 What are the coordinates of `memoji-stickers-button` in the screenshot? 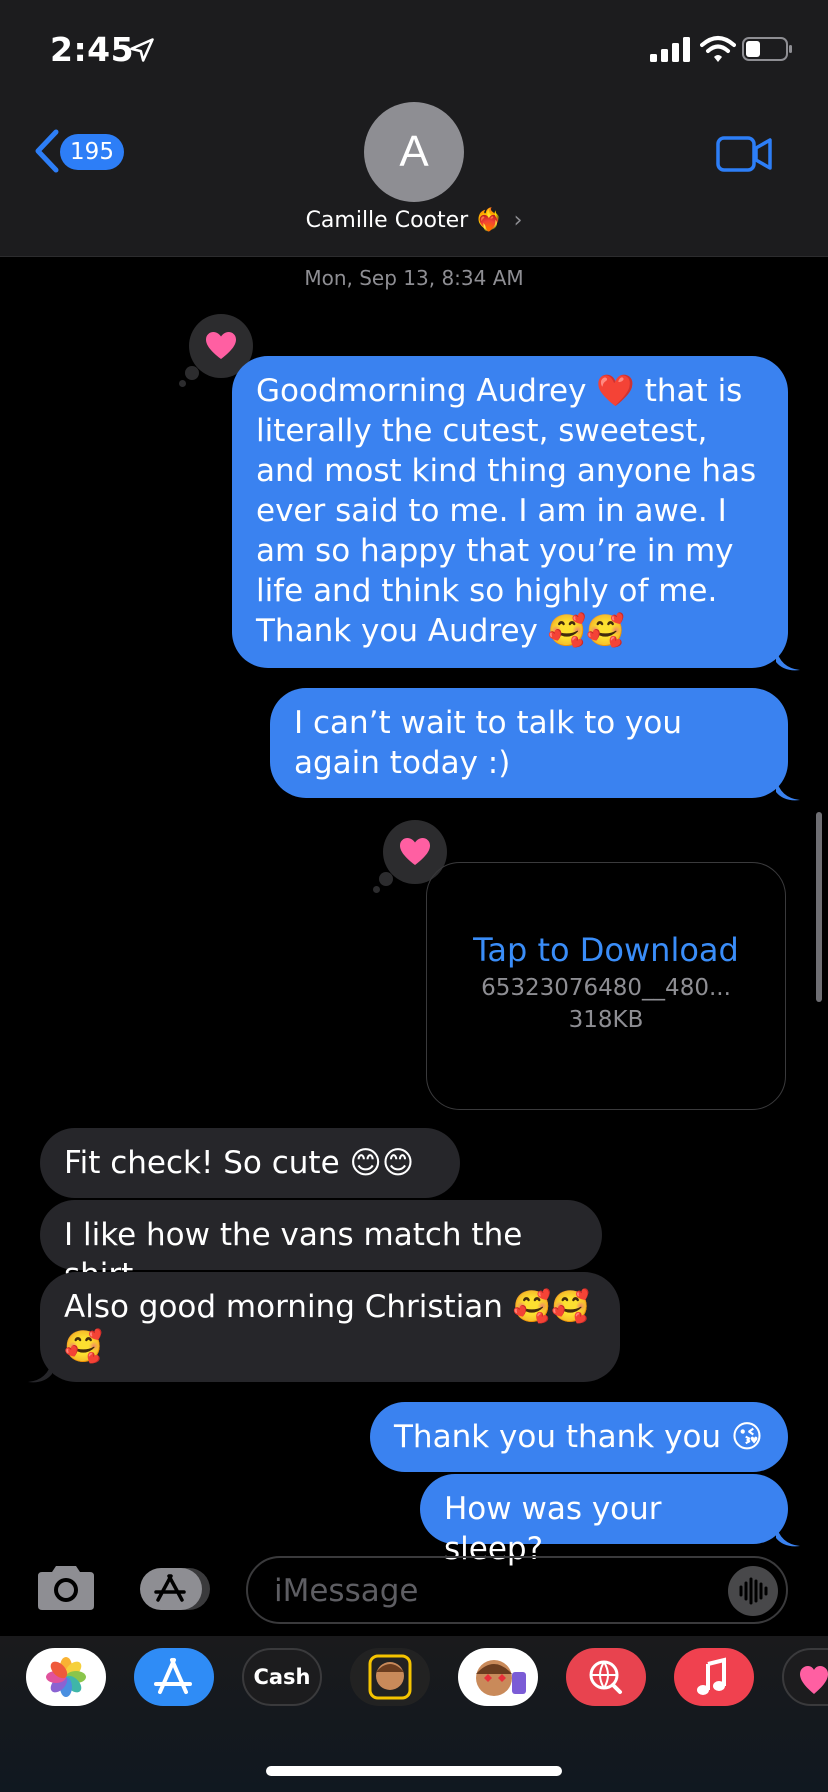 It's located at (498, 1677).